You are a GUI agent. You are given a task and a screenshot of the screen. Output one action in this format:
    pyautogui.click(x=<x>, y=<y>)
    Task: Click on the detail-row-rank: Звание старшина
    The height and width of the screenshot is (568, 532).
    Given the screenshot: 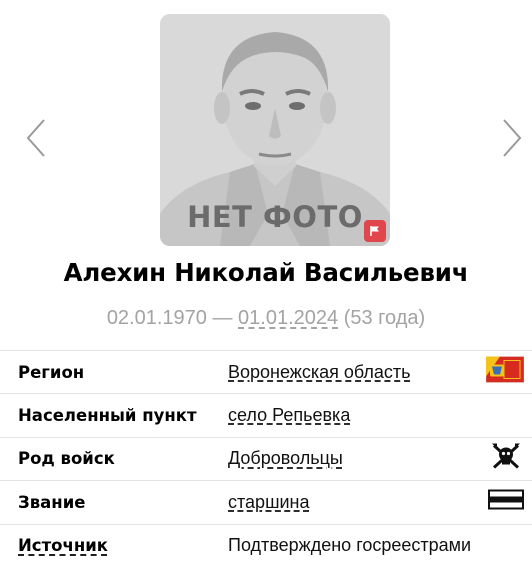 What is the action you would take?
    pyautogui.click(x=266, y=501)
    